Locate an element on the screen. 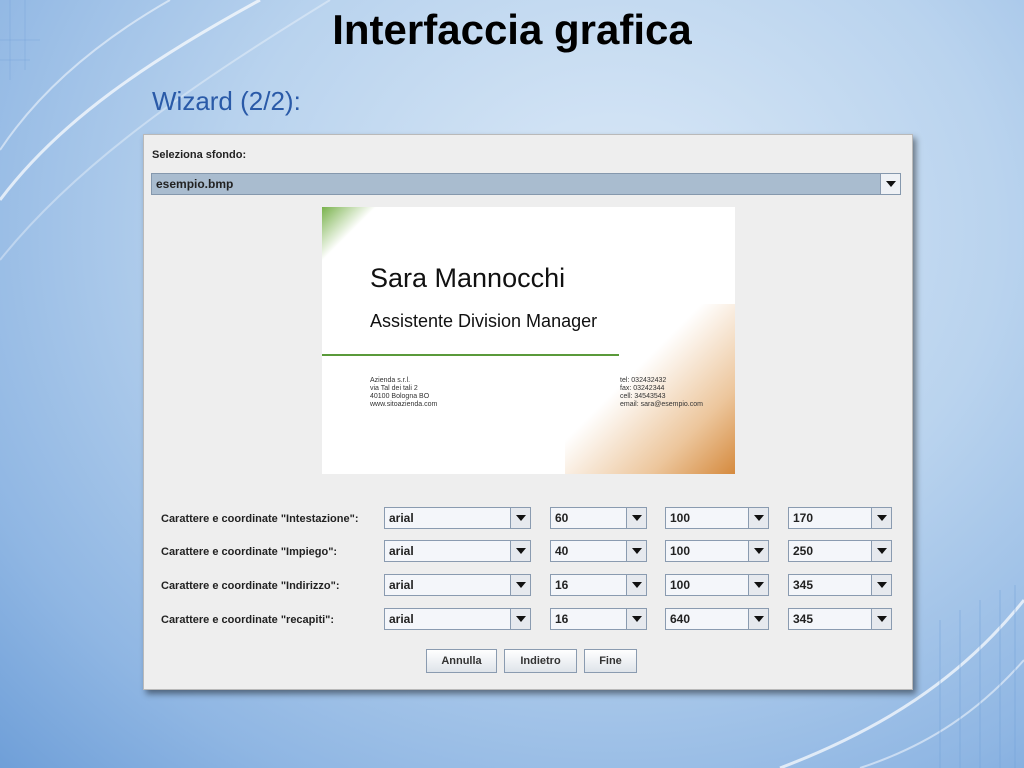  card-name: Sara Mannocchi is located at coordinates (468, 278).